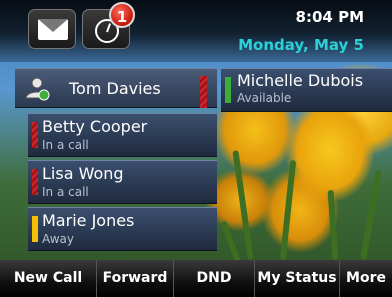  I want to click on forward-softkey: Forward, so click(135, 278).